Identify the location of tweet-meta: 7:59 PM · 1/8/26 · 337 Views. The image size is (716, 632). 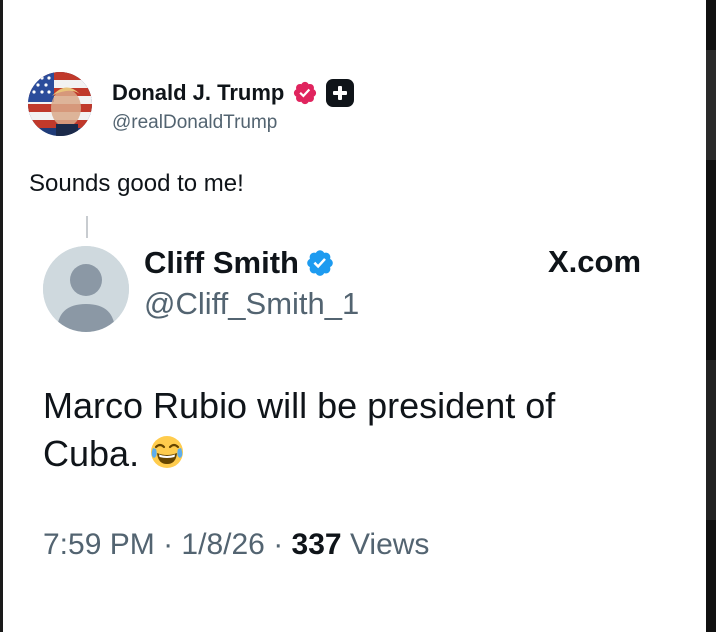
(236, 545).